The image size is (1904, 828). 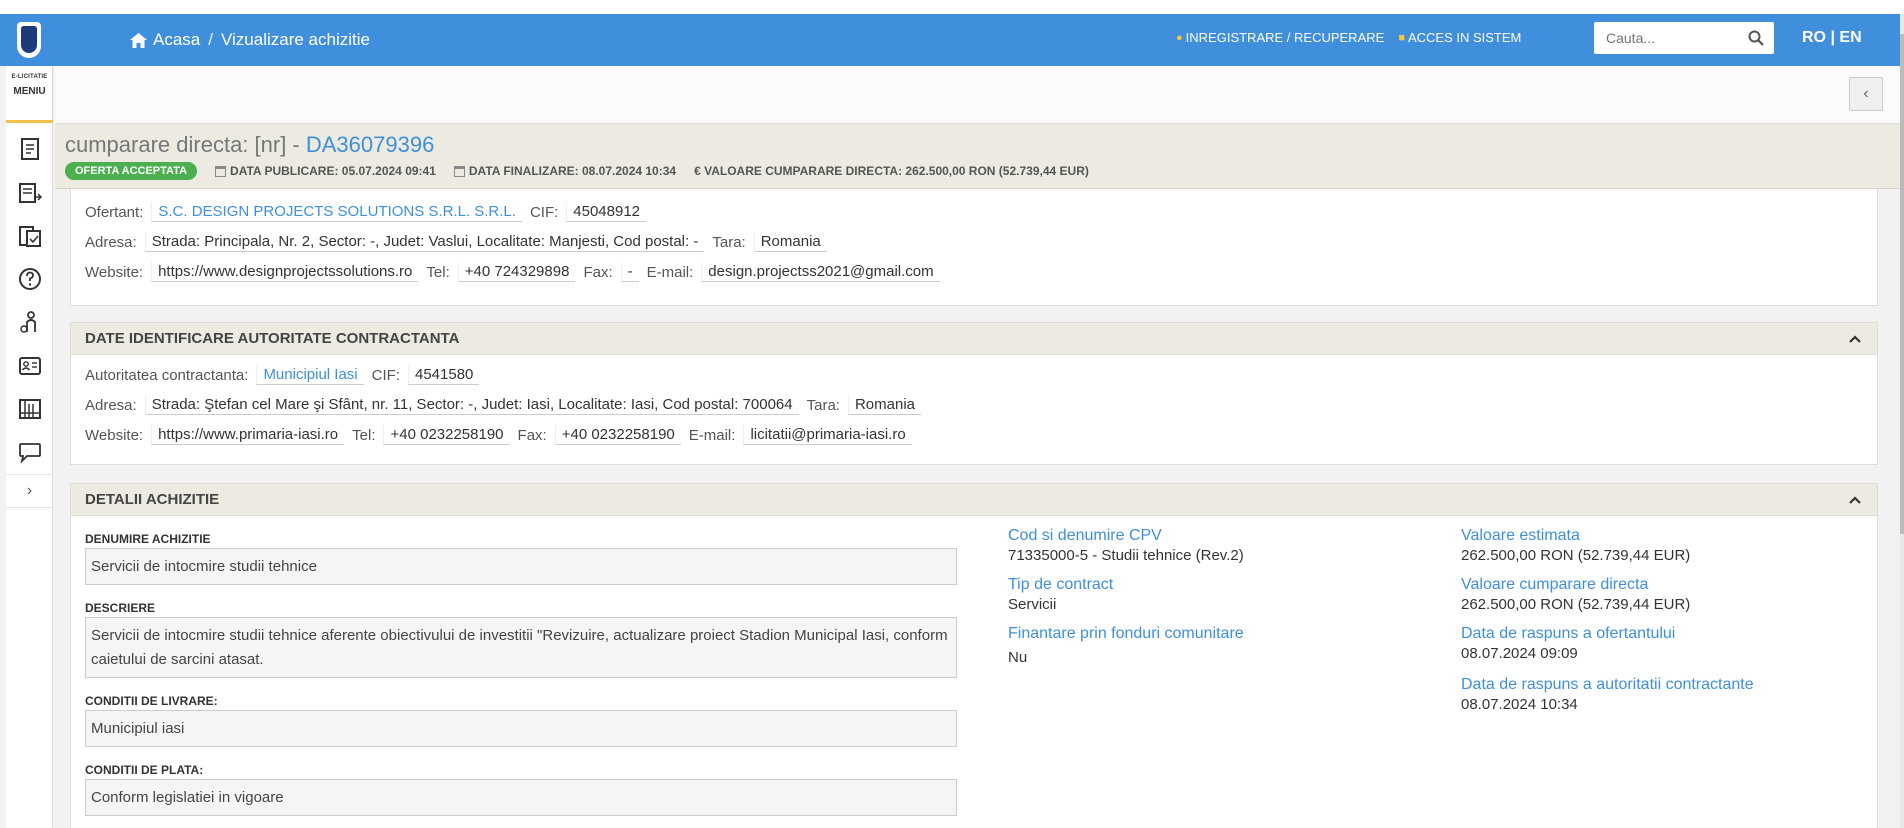 What do you see at coordinates (1018, 657) in the screenshot?
I see `eu-funds-value: Nu` at bounding box center [1018, 657].